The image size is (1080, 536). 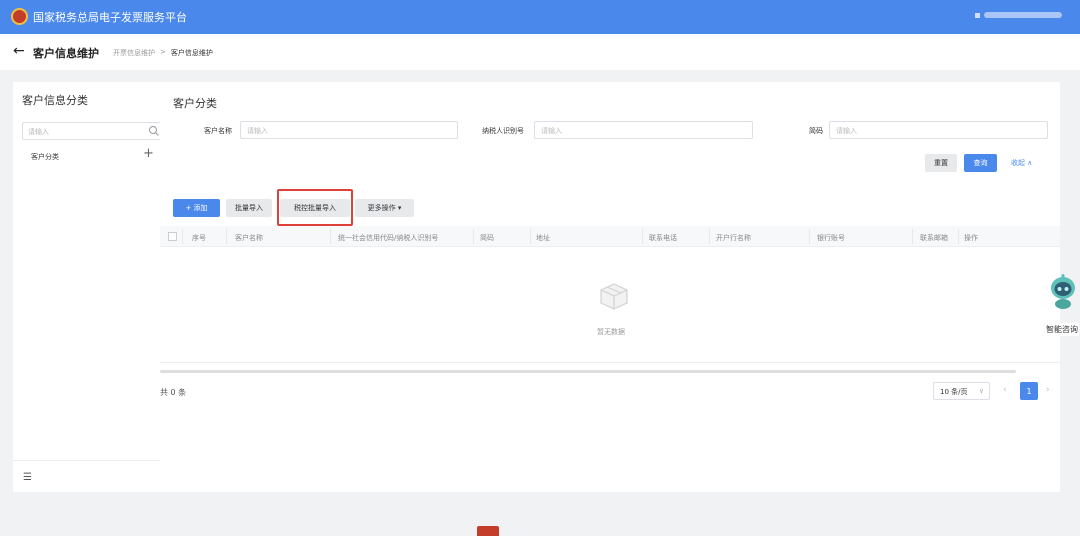 What do you see at coordinates (19, 51) in the screenshot?
I see `back-arrow-icon: ←` at bounding box center [19, 51].